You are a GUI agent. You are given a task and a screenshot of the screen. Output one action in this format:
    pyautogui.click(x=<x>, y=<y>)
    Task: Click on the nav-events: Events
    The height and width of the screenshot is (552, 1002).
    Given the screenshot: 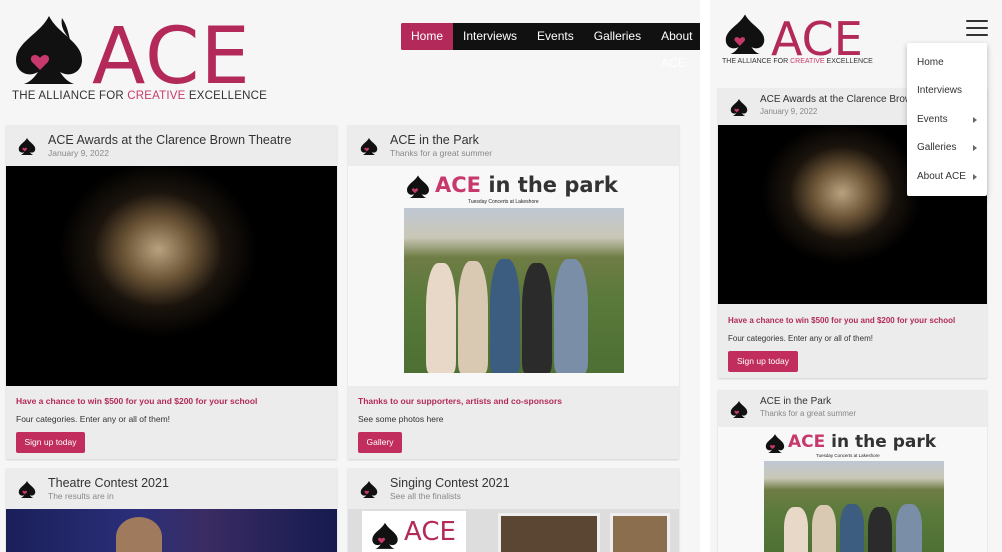 What is the action you would take?
    pyautogui.click(x=555, y=36)
    